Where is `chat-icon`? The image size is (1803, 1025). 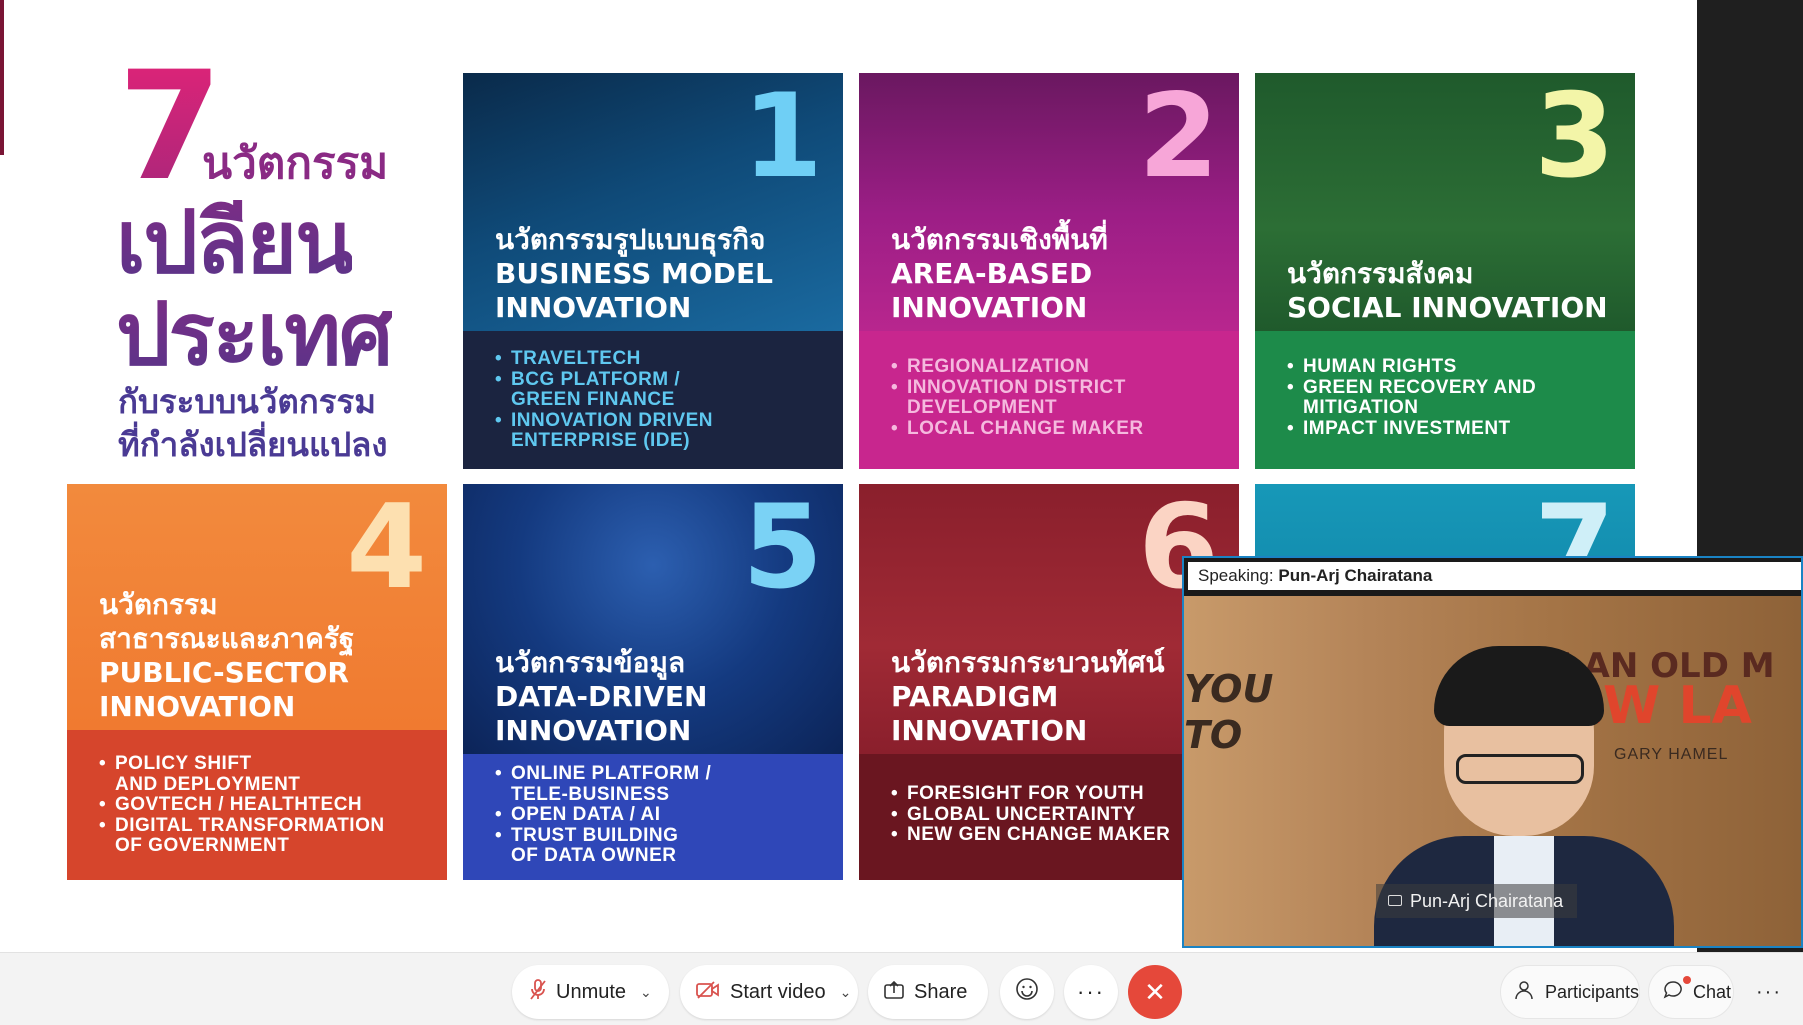 chat-icon is located at coordinates (1673, 992).